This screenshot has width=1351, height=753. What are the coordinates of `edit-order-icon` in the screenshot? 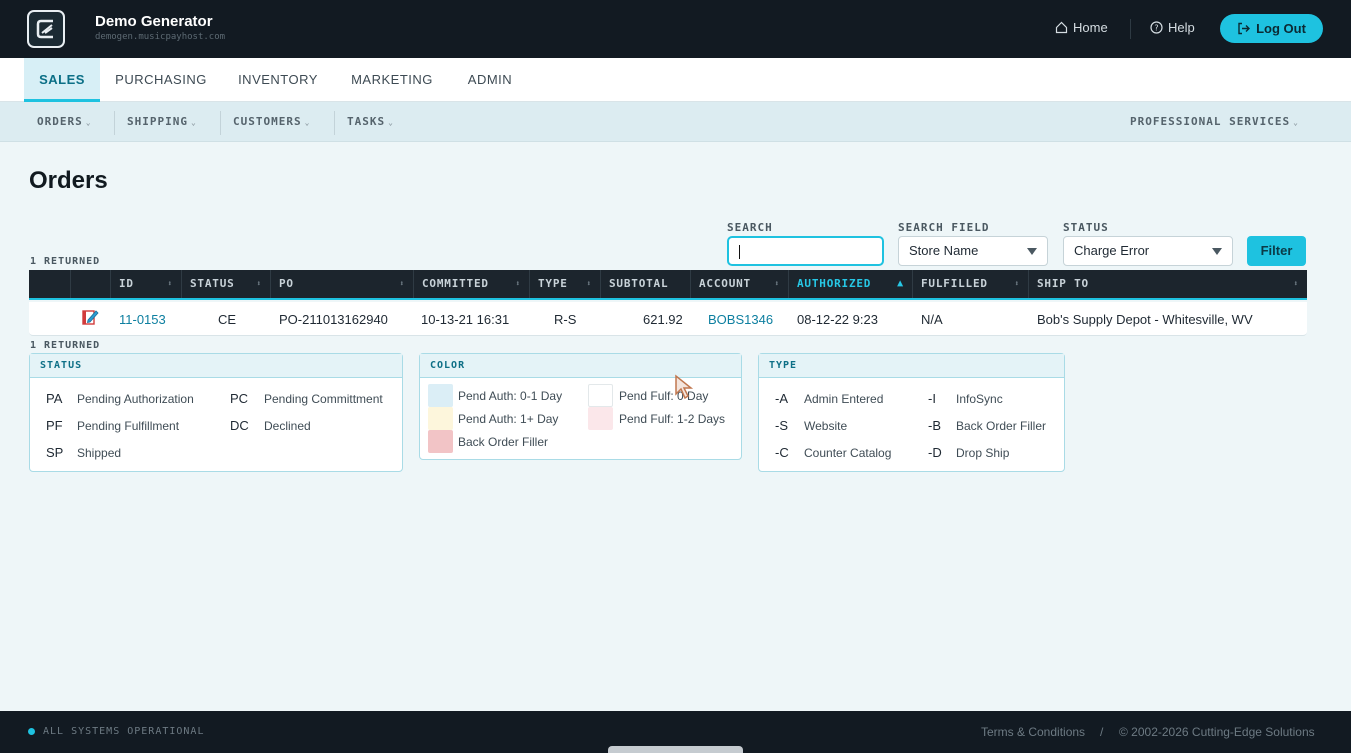 It's located at (90, 319).